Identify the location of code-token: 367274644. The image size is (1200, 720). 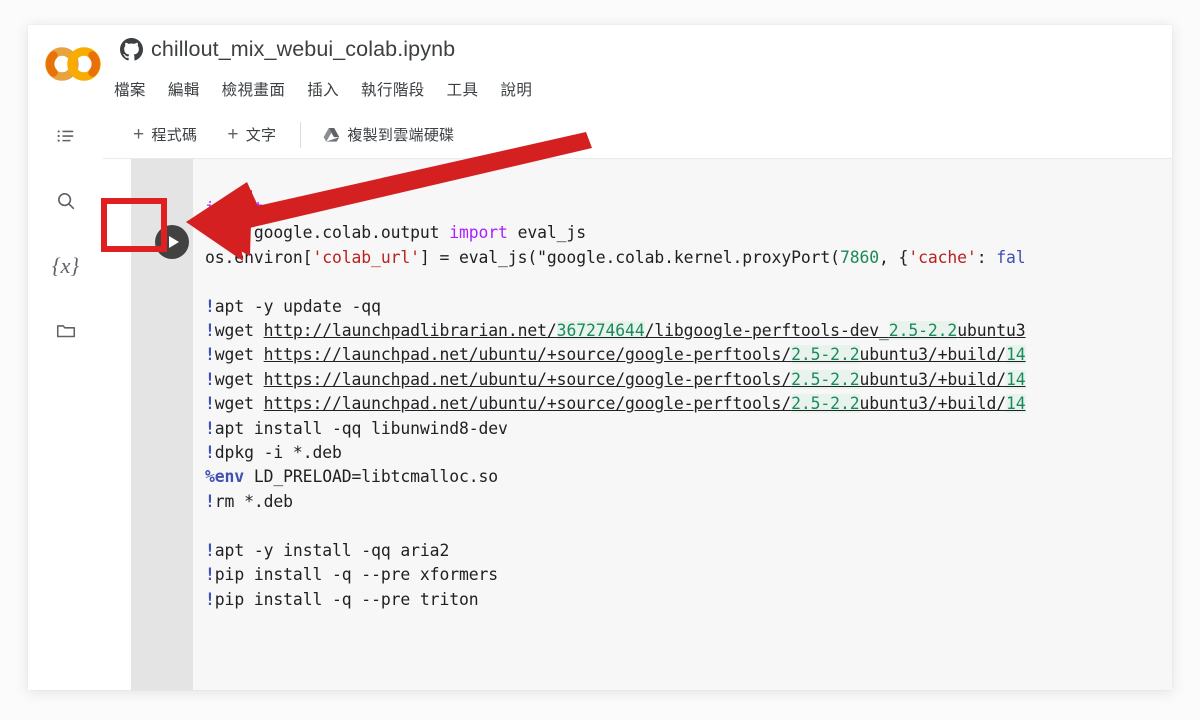
(600, 331).